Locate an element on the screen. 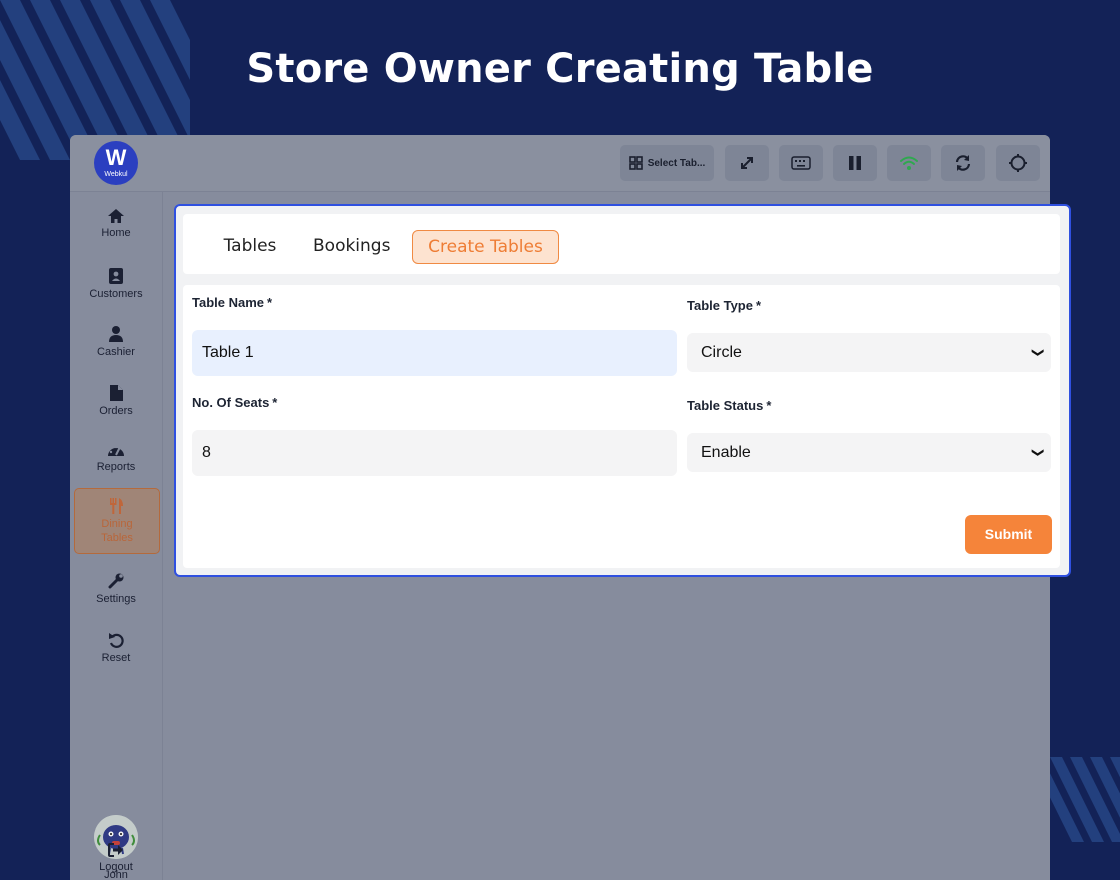 The width and height of the screenshot is (1120, 880). sidebar-item-home: Home is located at coordinates (116, 229).